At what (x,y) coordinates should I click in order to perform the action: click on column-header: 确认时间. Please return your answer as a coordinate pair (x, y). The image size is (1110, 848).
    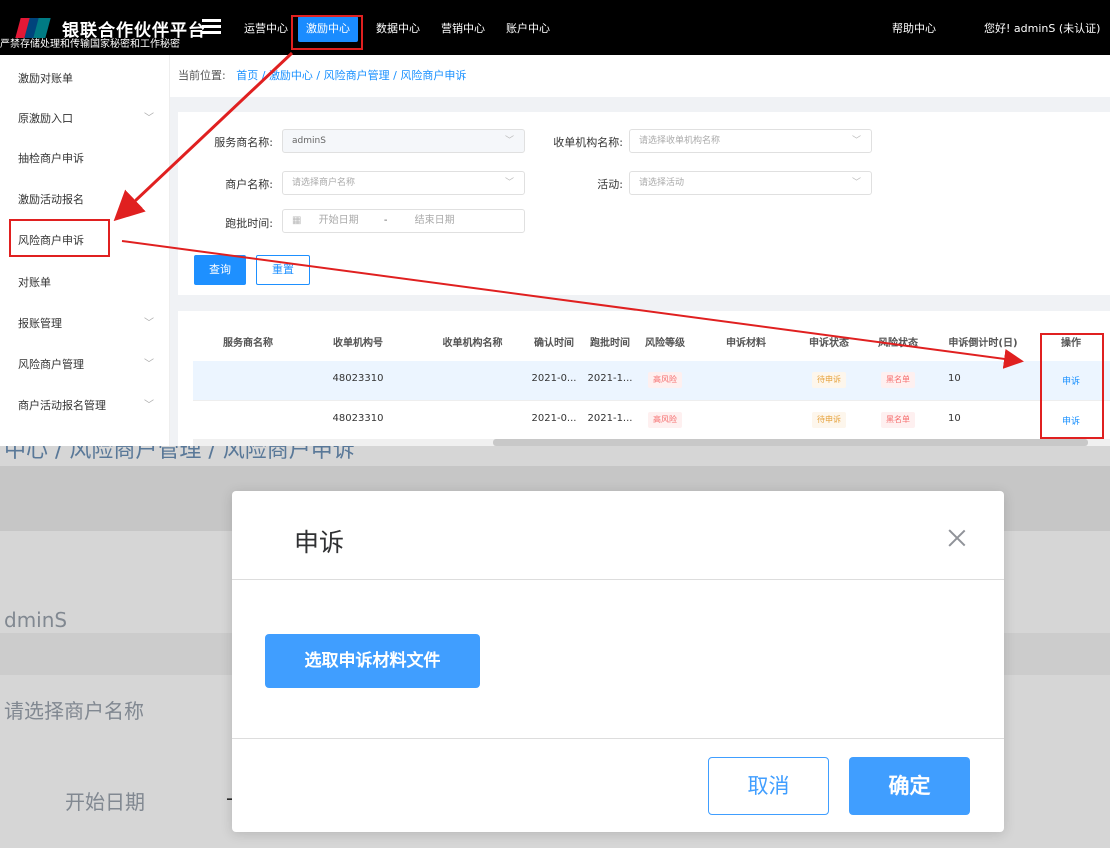
    Looking at the image, I should click on (554, 343).